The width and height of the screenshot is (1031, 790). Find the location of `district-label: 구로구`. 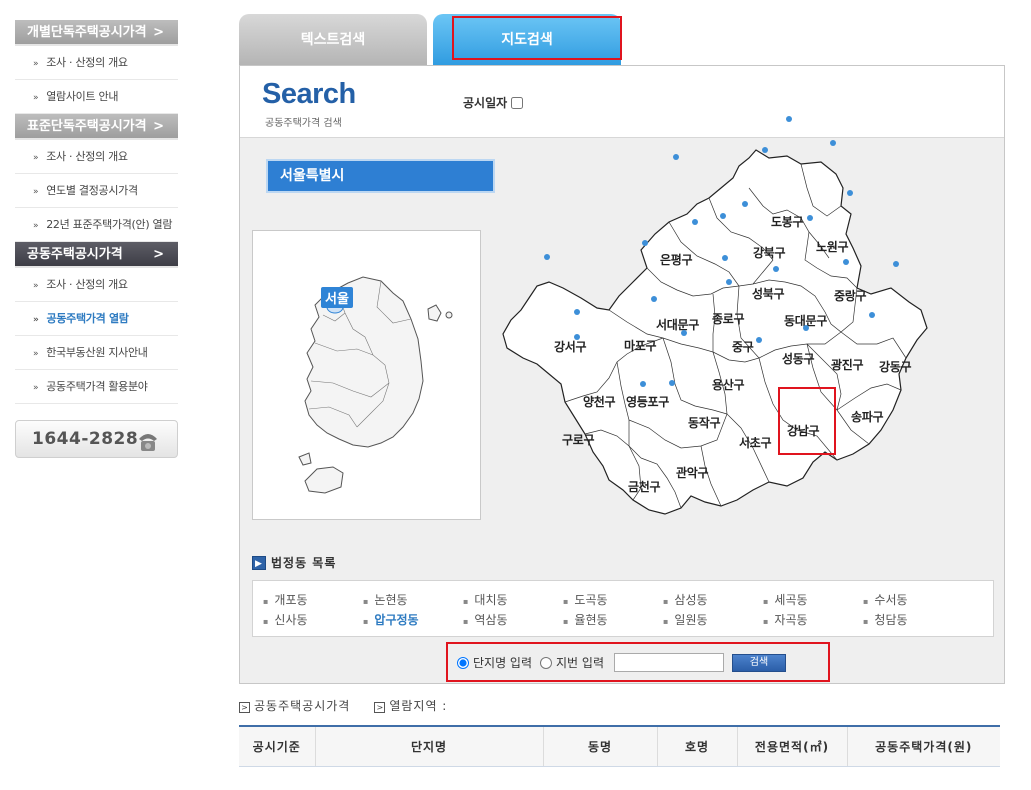

district-label: 구로구 is located at coordinates (578, 439).